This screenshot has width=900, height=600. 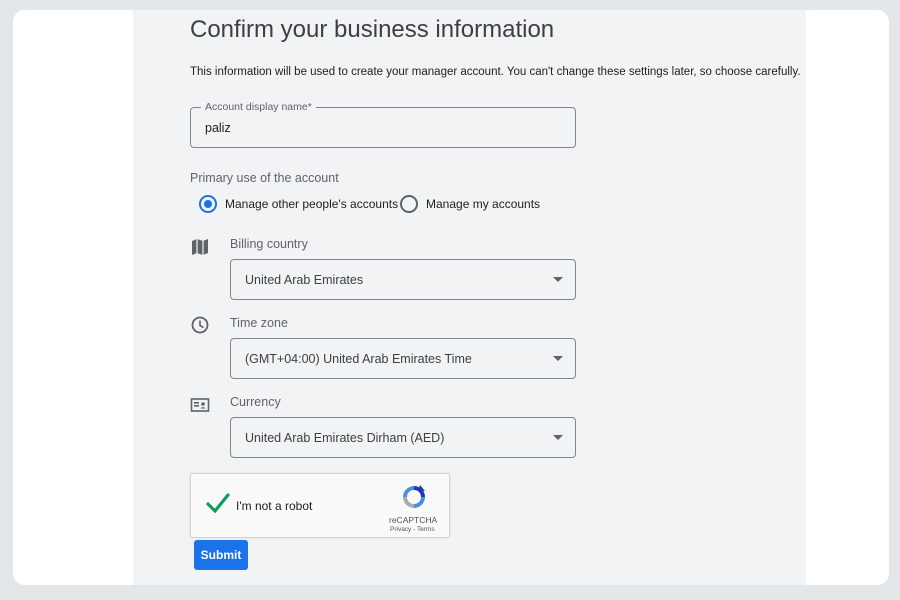 I want to click on time-zone-value: (GMT+04:00) United Arab Emirates Time, so click(x=358, y=359).